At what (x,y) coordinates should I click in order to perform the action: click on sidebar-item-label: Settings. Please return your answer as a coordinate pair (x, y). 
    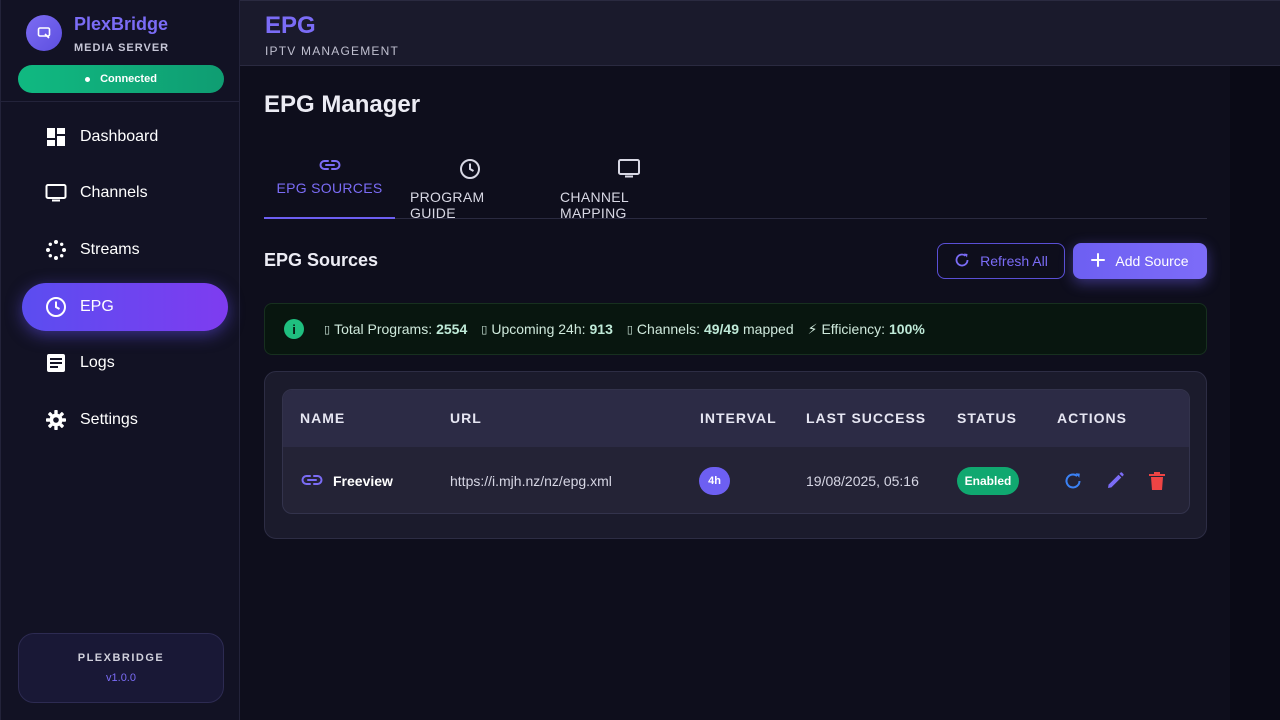
    Looking at the image, I should click on (109, 419).